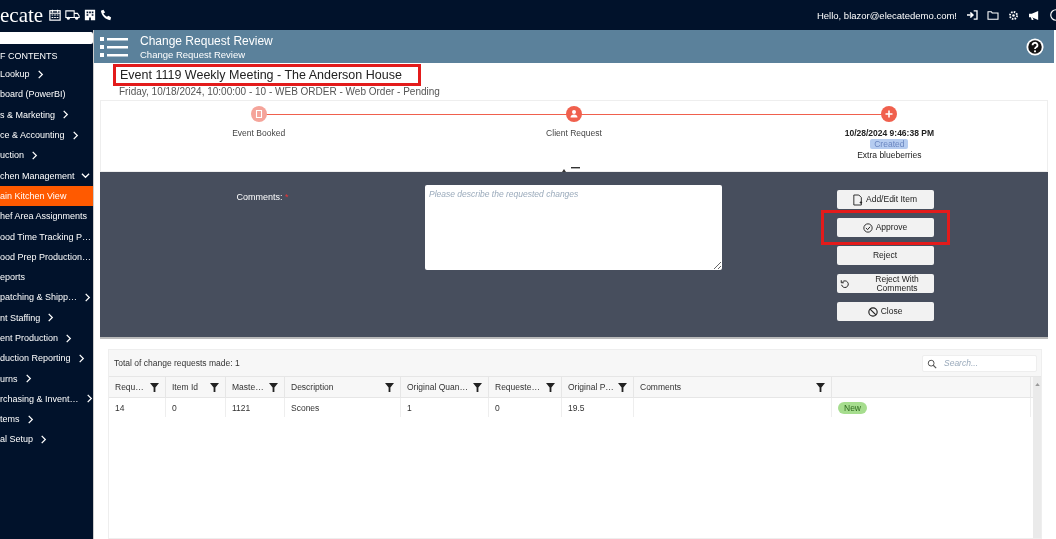 Image resolution: width=1056 pixels, height=539 pixels. I want to click on sidebar-item: urns, so click(46, 378).